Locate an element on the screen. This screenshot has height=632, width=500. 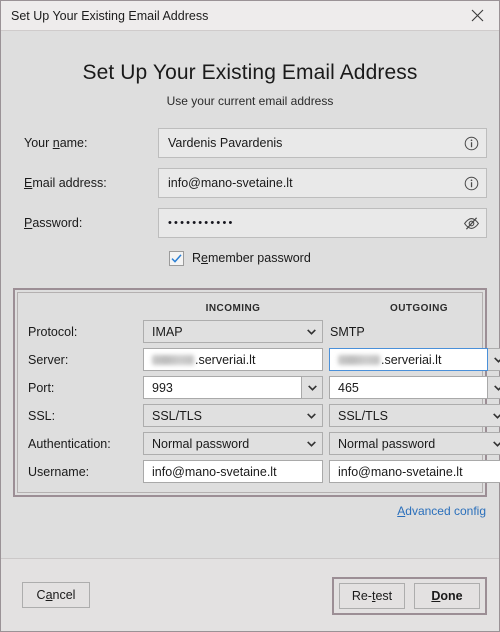
advanced-config-link: Advanced config is located at coordinates (441, 511).